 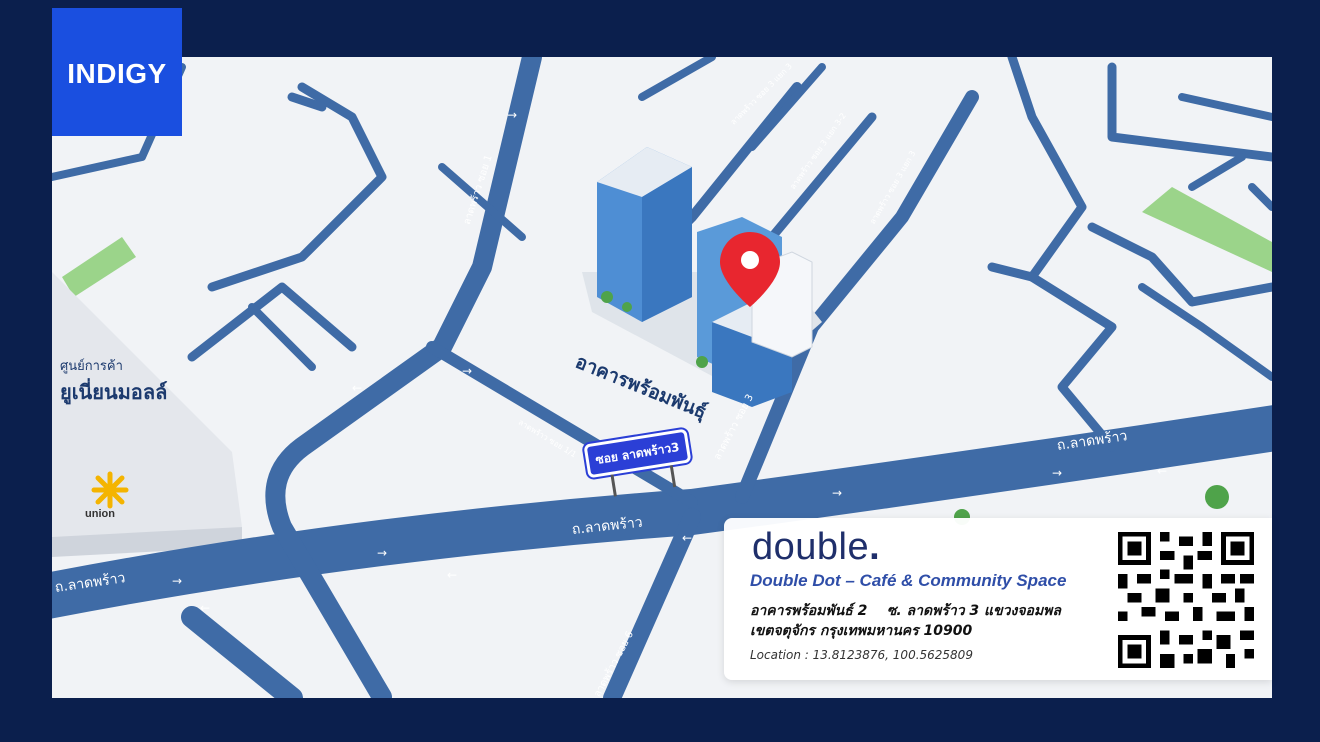 I want to click on mall-subtitle: ศูนย์การค้า, so click(x=91, y=366).